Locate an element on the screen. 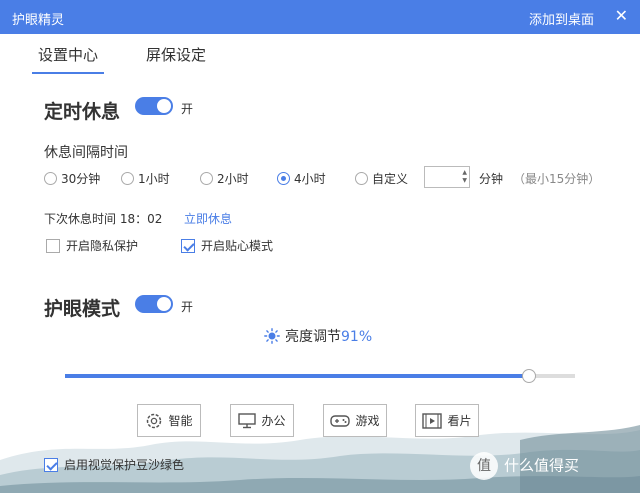 Image resolution: width=640 pixels, height=493 pixels. eye-mode-toggle is located at coordinates (154, 304).